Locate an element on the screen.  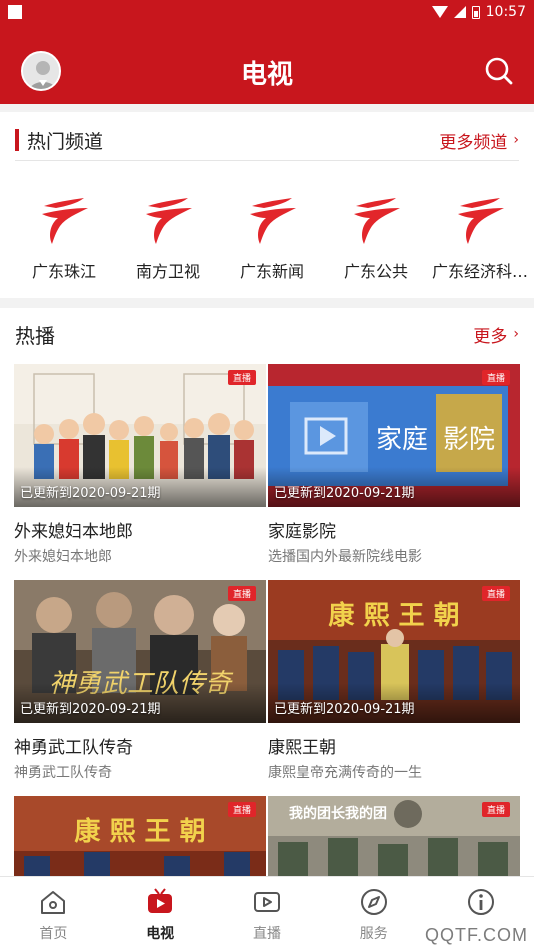
channel-name: 广东珠江 is located at coordinates (63, 271).